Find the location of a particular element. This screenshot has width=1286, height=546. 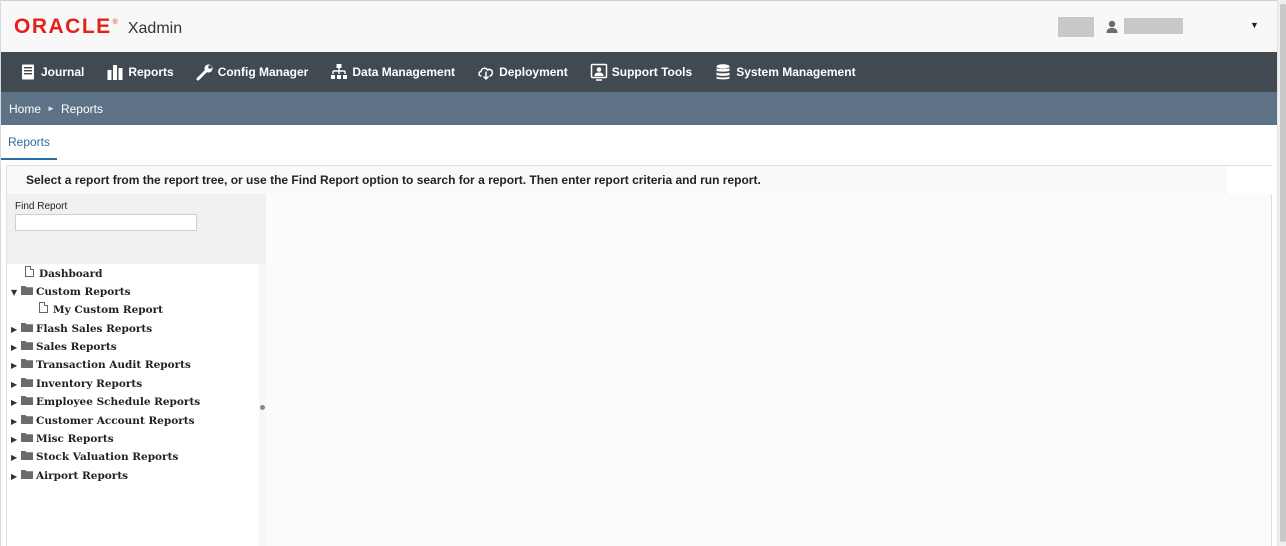

breadcrumb-current: Reports is located at coordinates (81, 108).